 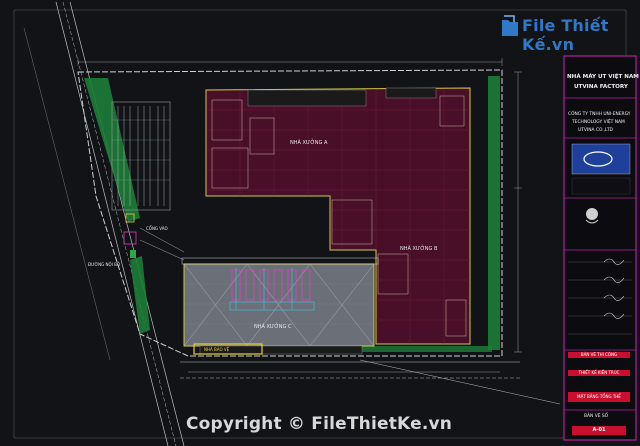 What do you see at coordinates (599, 430) in the screenshot?
I see `tb-sheet-no: A-01` at bounding box center [599, 430].